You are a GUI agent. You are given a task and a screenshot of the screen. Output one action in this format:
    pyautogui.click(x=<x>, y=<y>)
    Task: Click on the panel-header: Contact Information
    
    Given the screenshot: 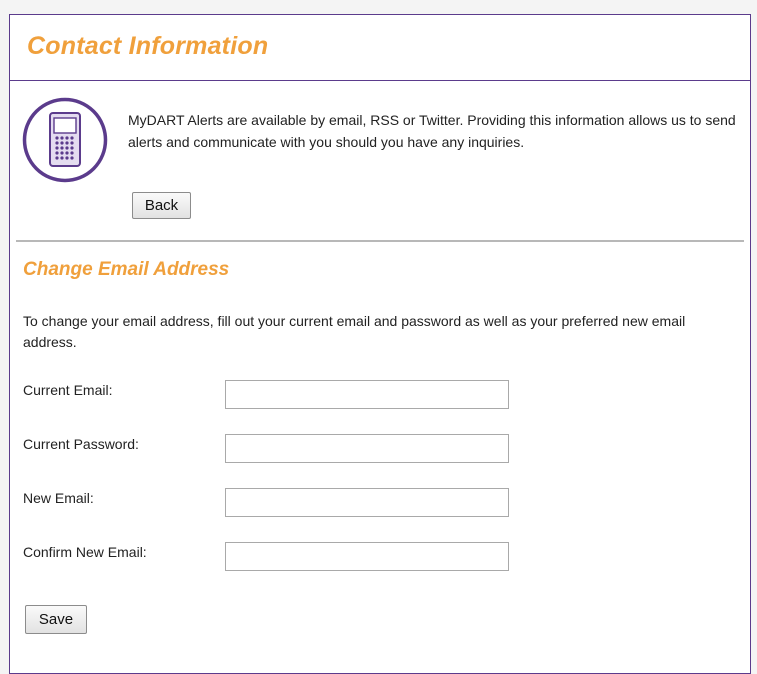 What is the action you would take?
    pyautogui.click(x=380, y=48)
    